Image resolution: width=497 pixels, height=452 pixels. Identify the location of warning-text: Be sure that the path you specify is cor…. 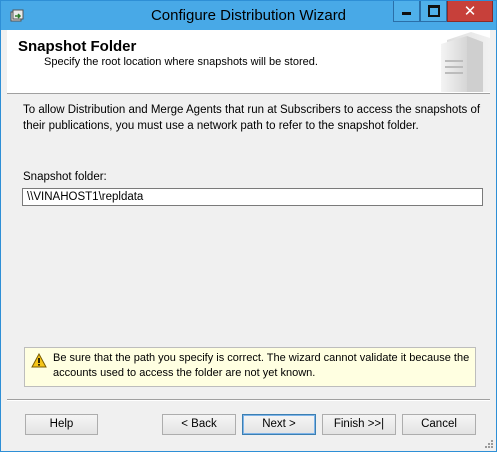
(261, 365).